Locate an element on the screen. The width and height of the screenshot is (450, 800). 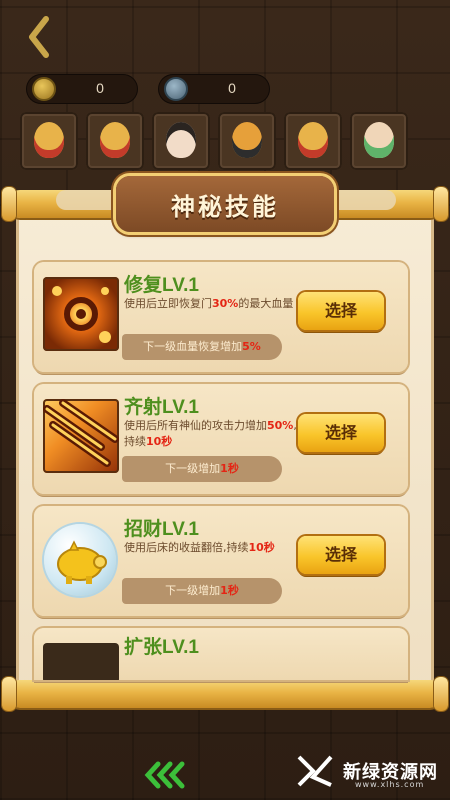
skill-card-volley: 齐射LV.1 使用后所有神仙的攻击力增加50%,持续10秒 下一级增加1秒 选择 is located at coordinates (221, 439).